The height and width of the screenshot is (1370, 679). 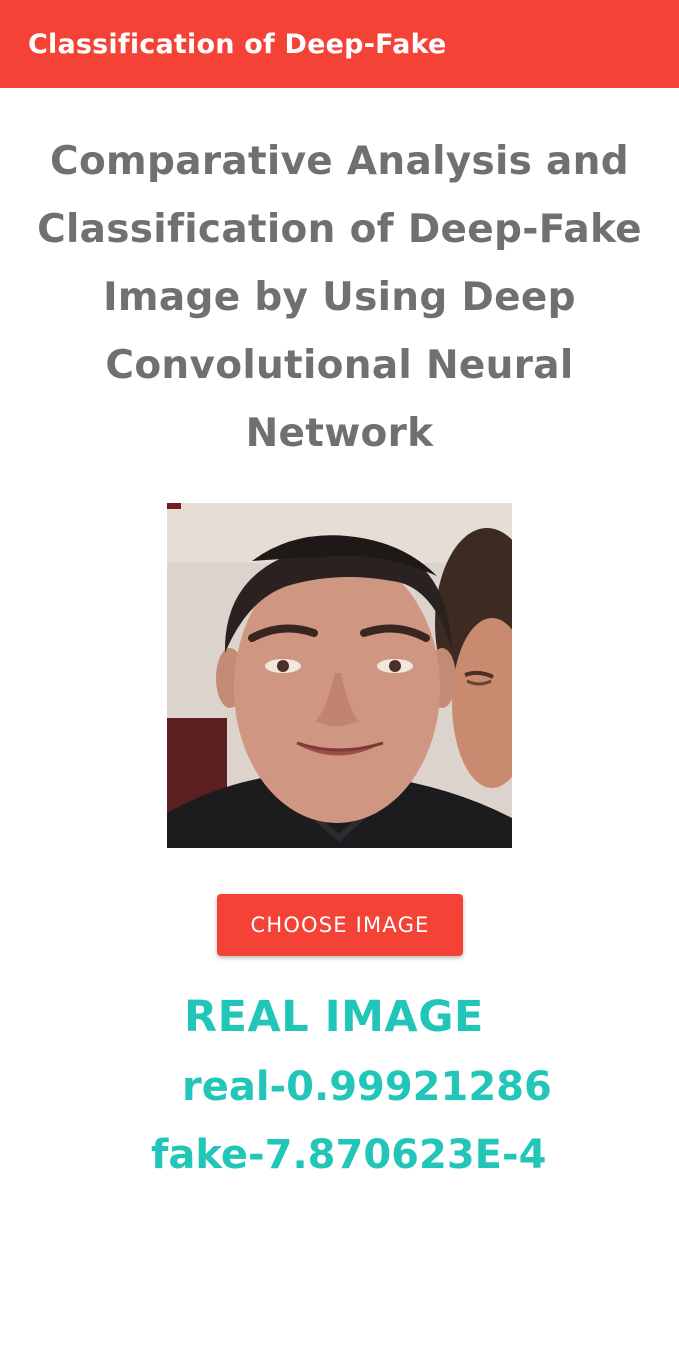 I want to click on app-title: Classification of Deep-Fake, so click(x=237, y=44).